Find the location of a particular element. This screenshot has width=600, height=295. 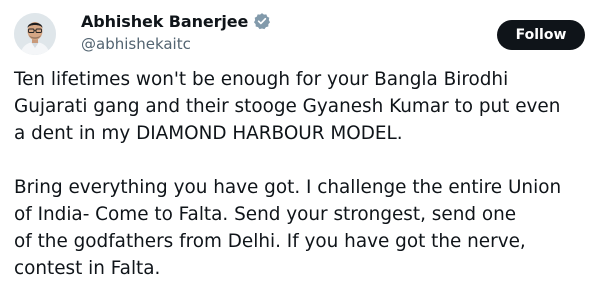

tweet-text-line: contest in Falta. is located at coordinates (87, 268).